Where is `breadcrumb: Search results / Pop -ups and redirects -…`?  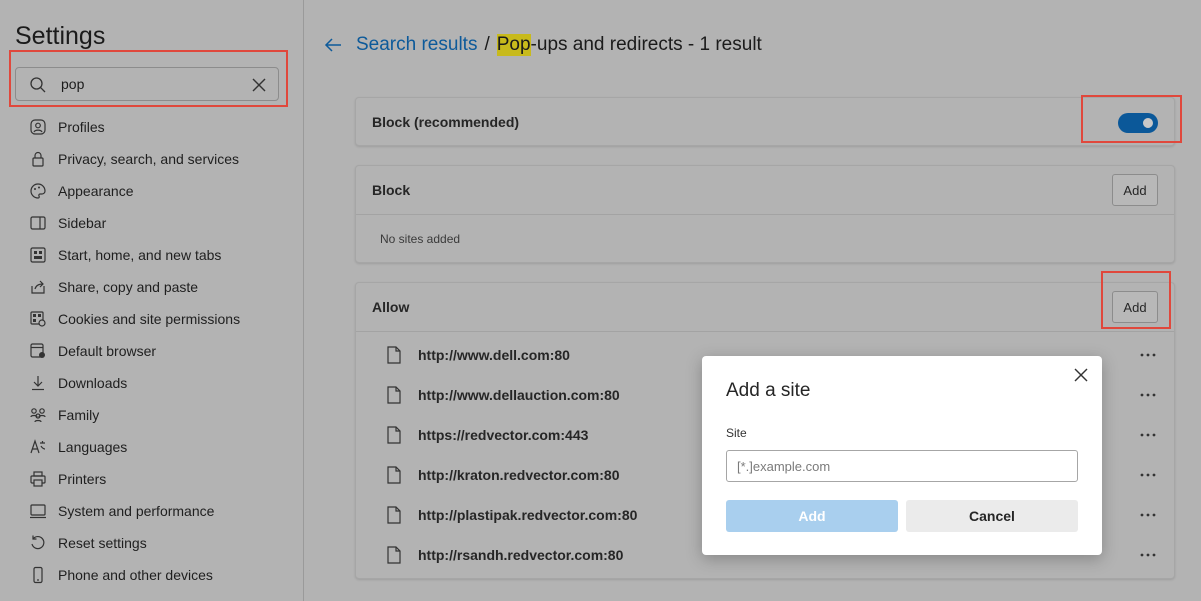 breadcrumb: Search results / Pop -ups and redirects -… is located at coordinates (542, 45).